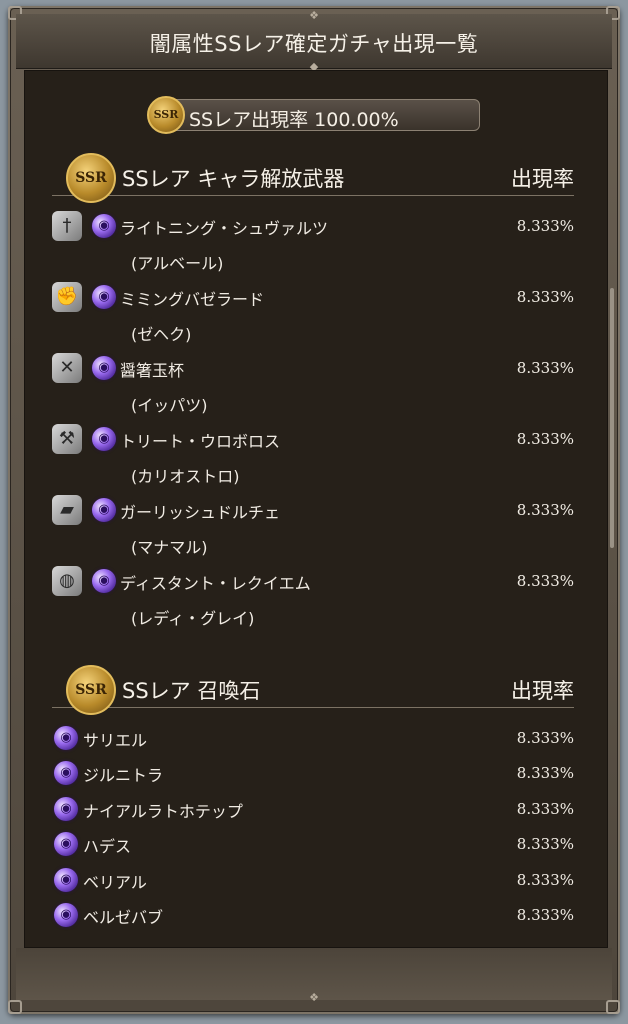 This screenshot has width=628, height=1024. I want to click on weapon-name: ライトニング・シュヴァルツ, so click(224, 228).